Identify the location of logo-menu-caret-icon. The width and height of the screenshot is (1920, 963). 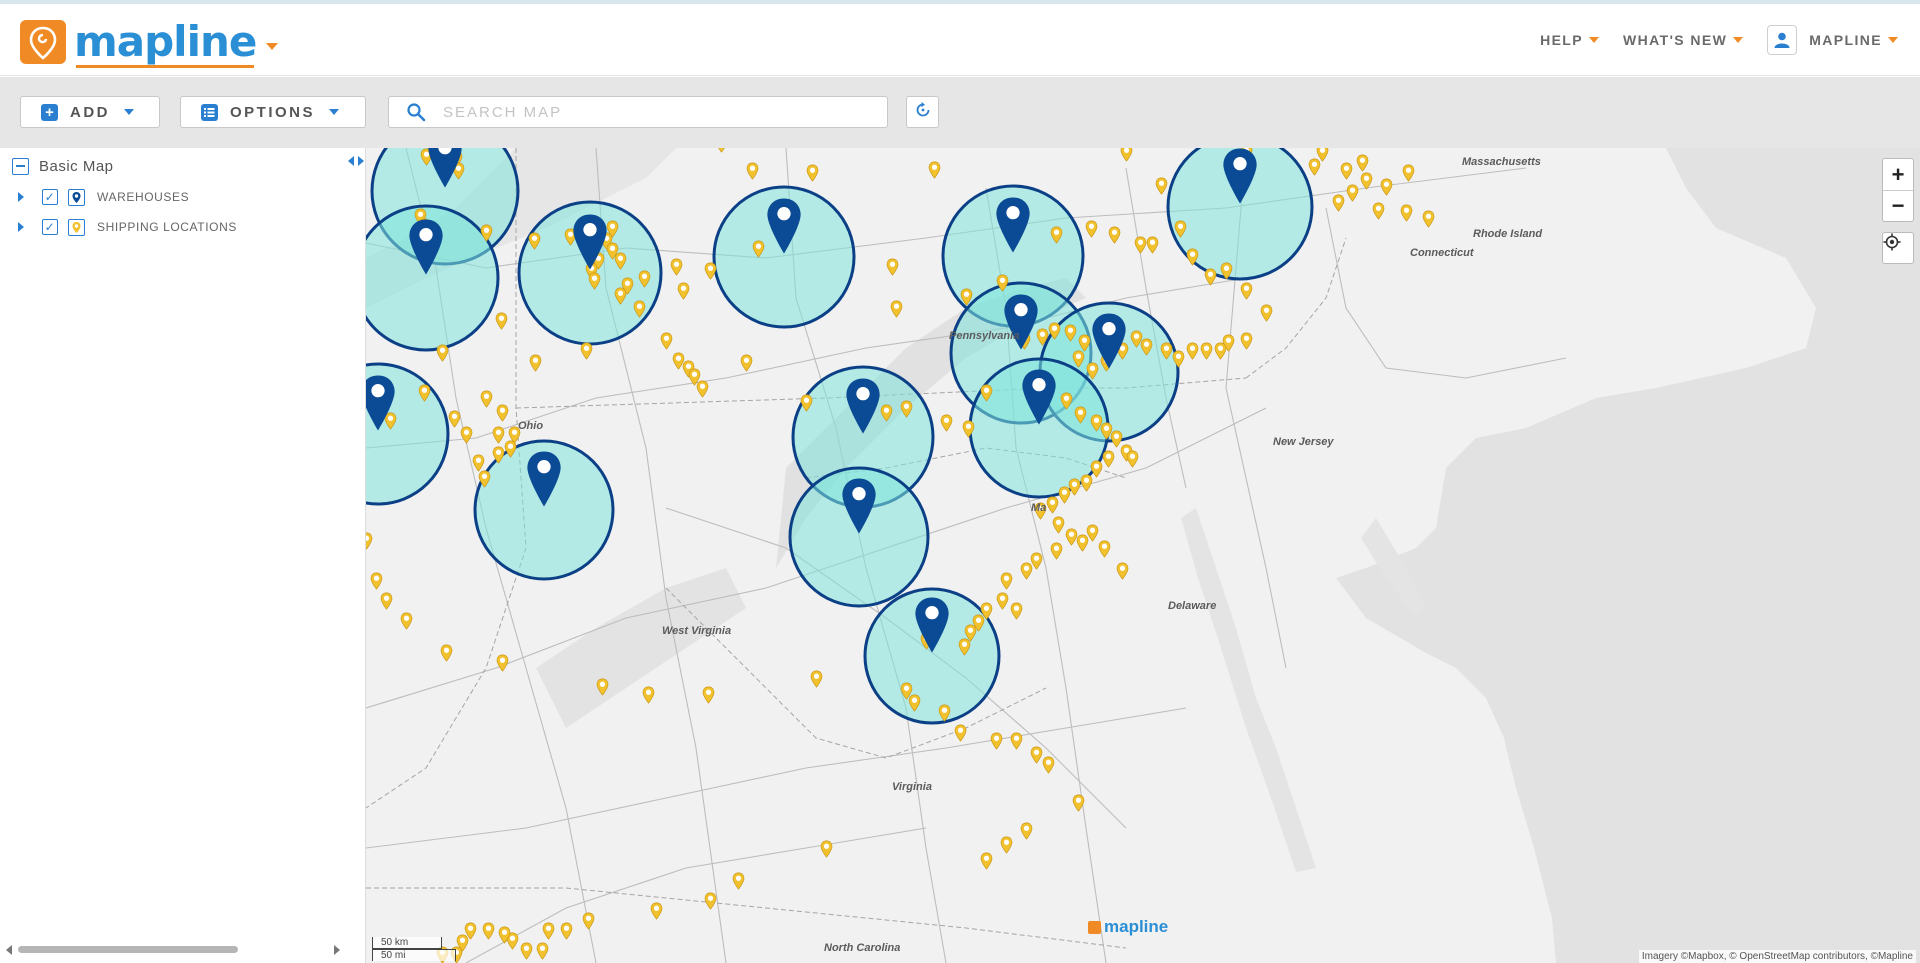
(272, 46).